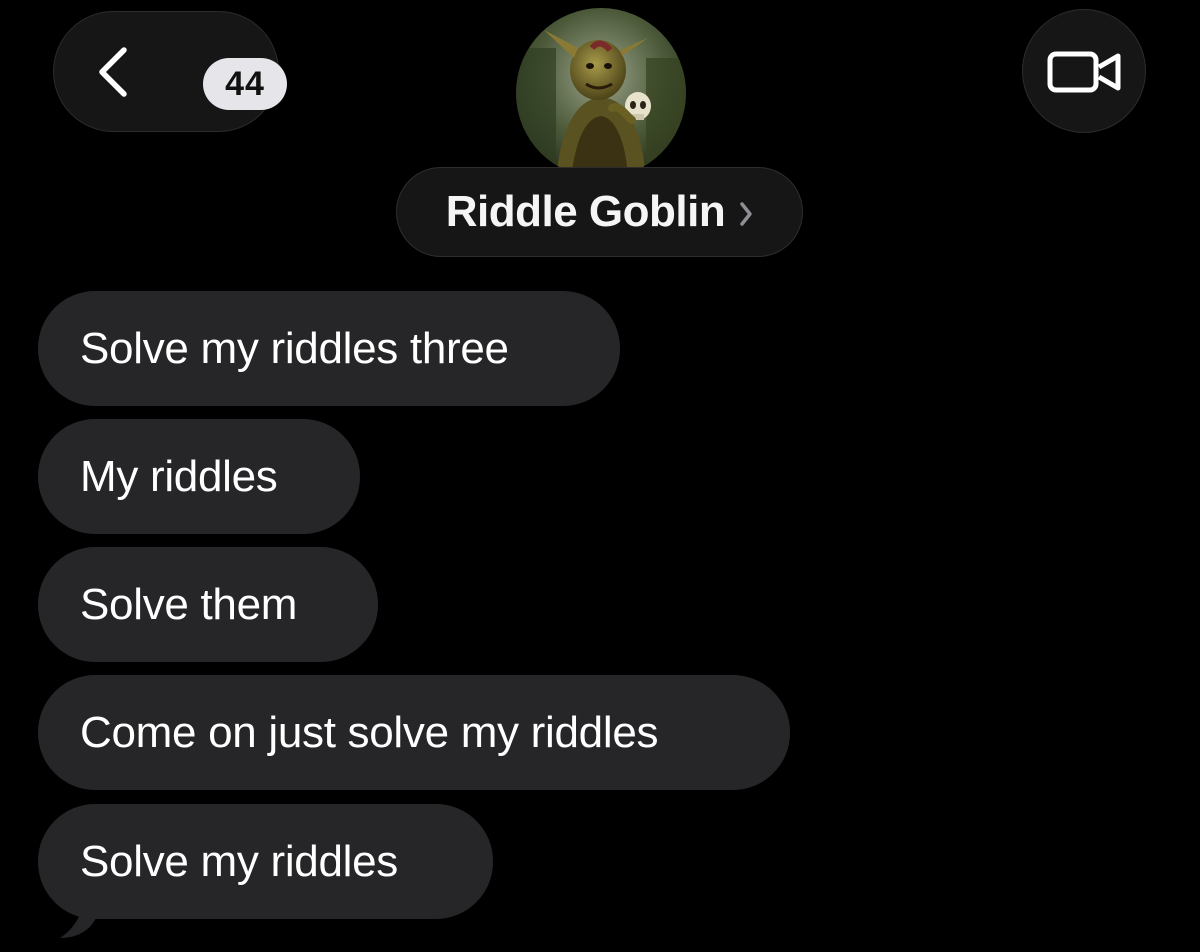  I want to click on video-call-button, so click(1084, 71).